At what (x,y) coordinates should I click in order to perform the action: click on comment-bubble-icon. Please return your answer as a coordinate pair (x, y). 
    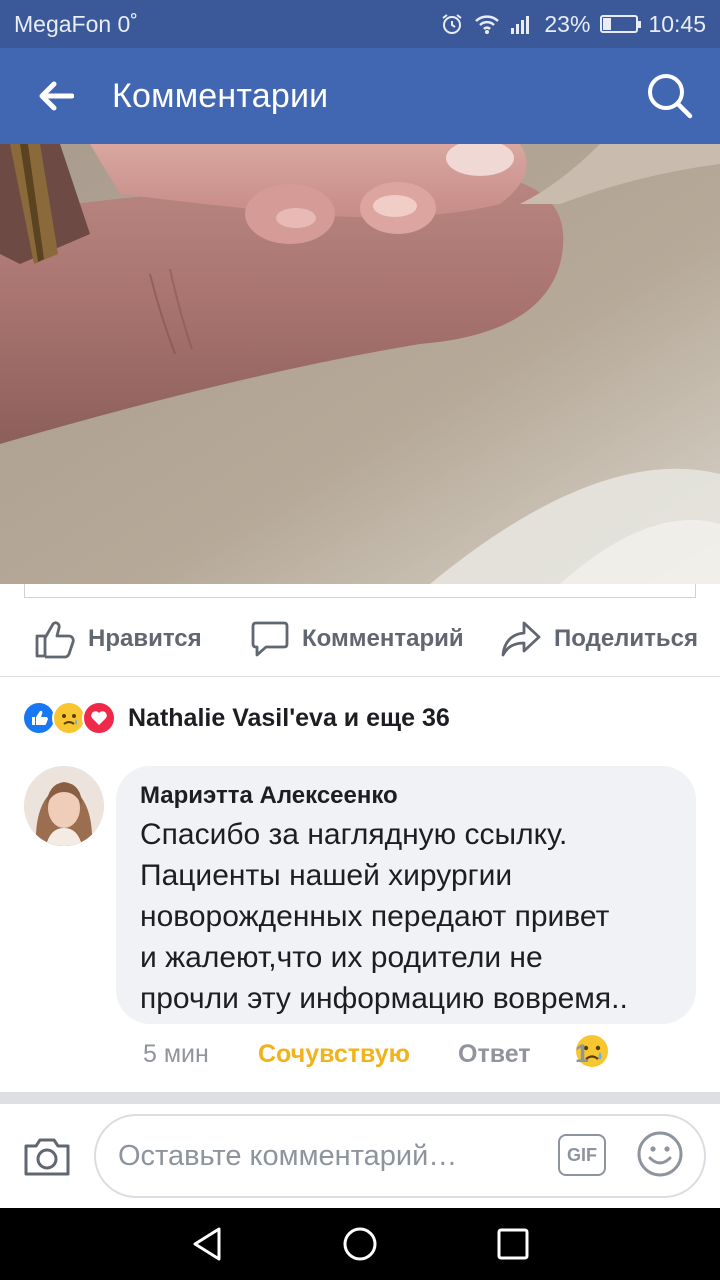
    Looking at the image, I should click on (270, 639).